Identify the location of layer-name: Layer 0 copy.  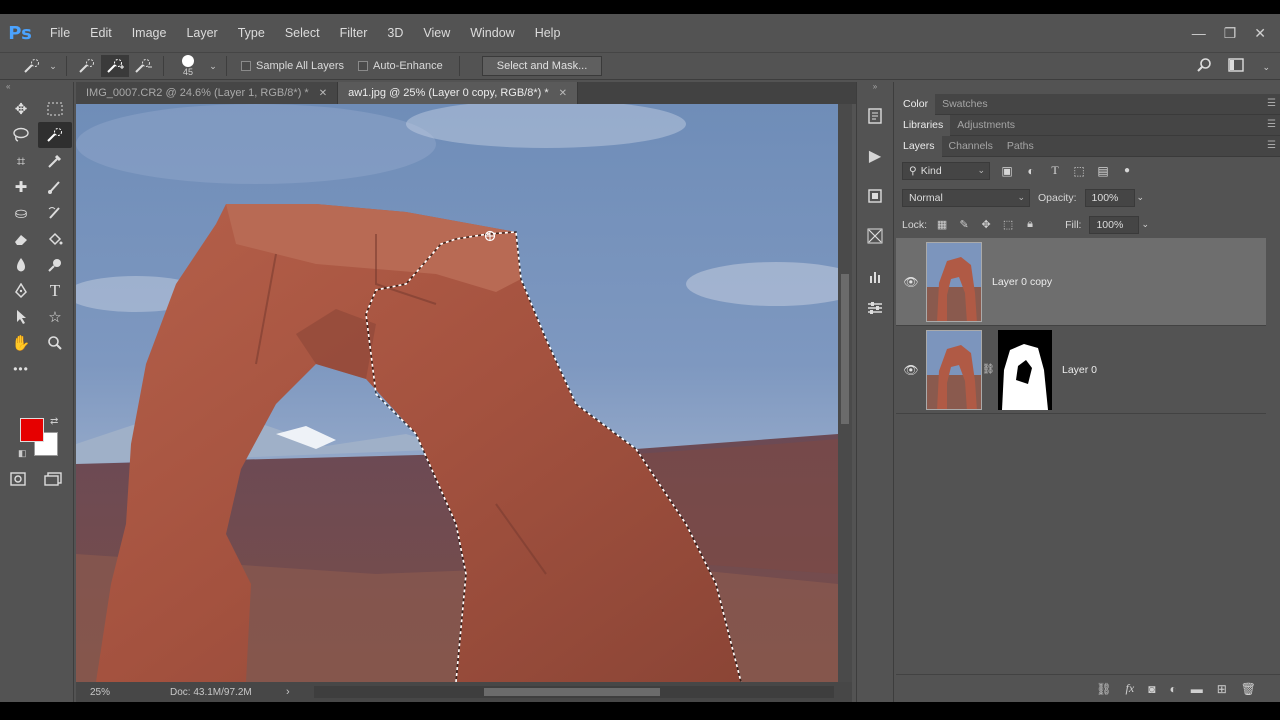
(1022, 282).